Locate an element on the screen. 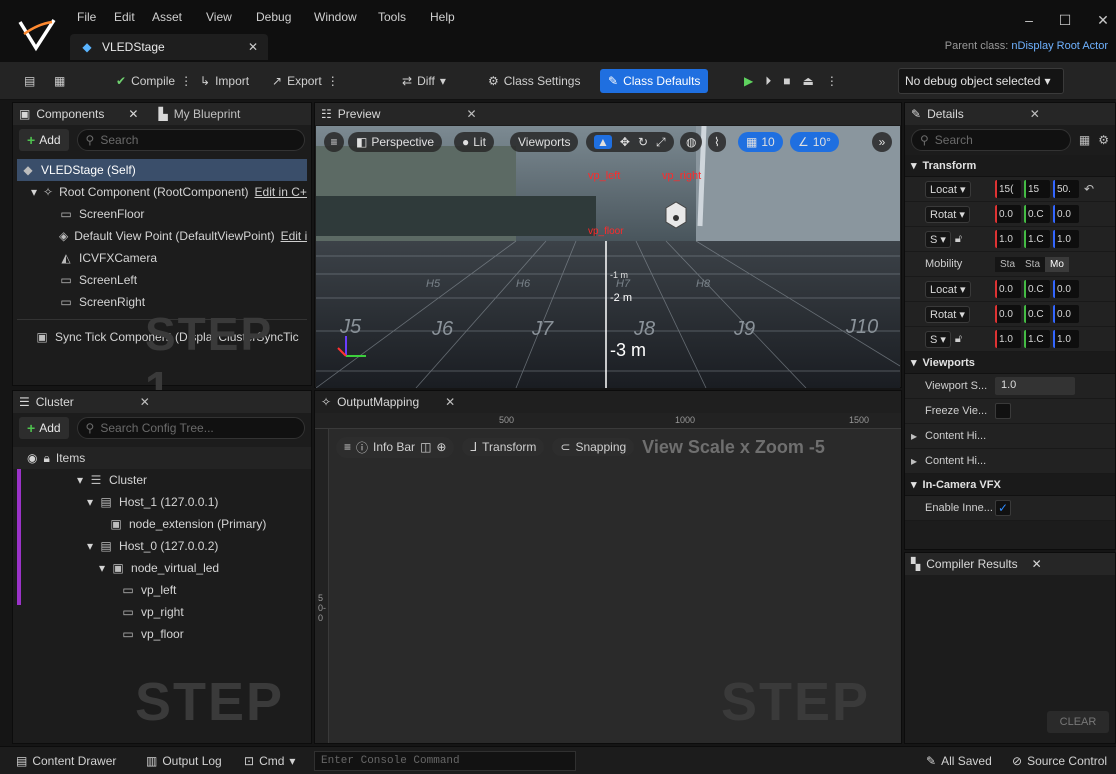 The width and height of the screenshot is (1116, 774). tree-item-cluster: ▾ ☰ Cluster is located at coordinates (162, 480).